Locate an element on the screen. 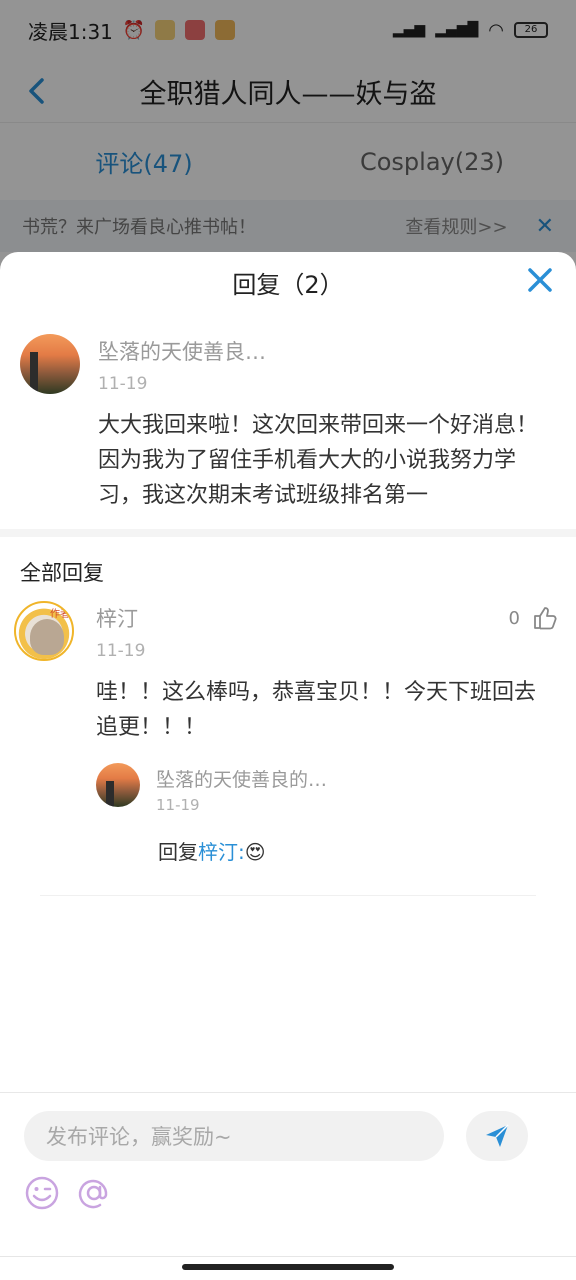 The height and width of the screenshot is (1280, 576). avatar-face is located at coordinates (47, 637).